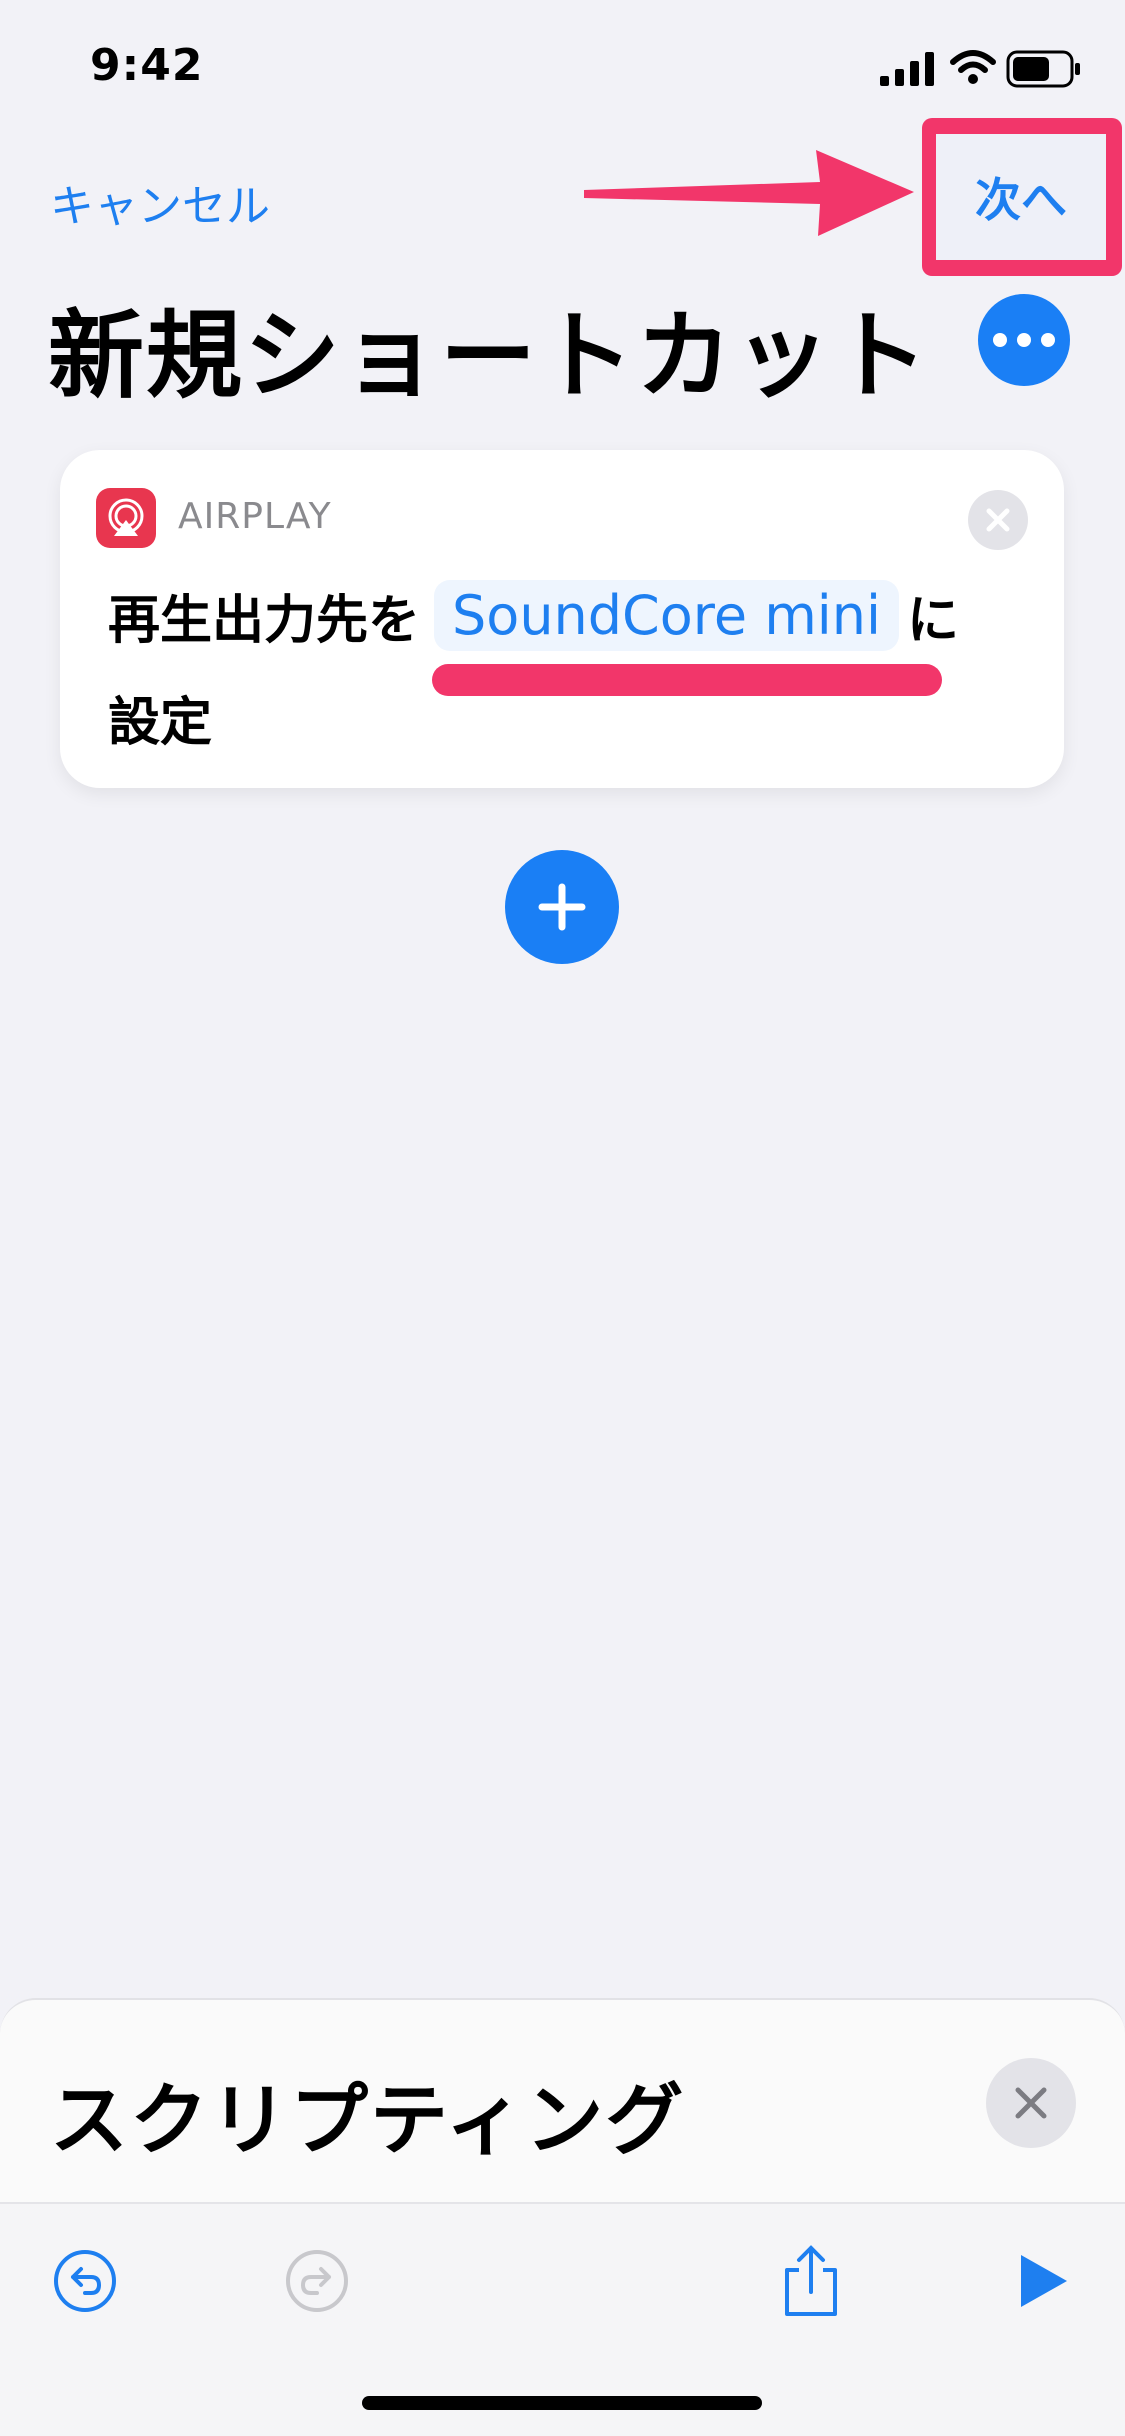 The width and height of the screenshot is (1125, 2436). I want to click on action-text-line2: 設定, so click(160, 723).